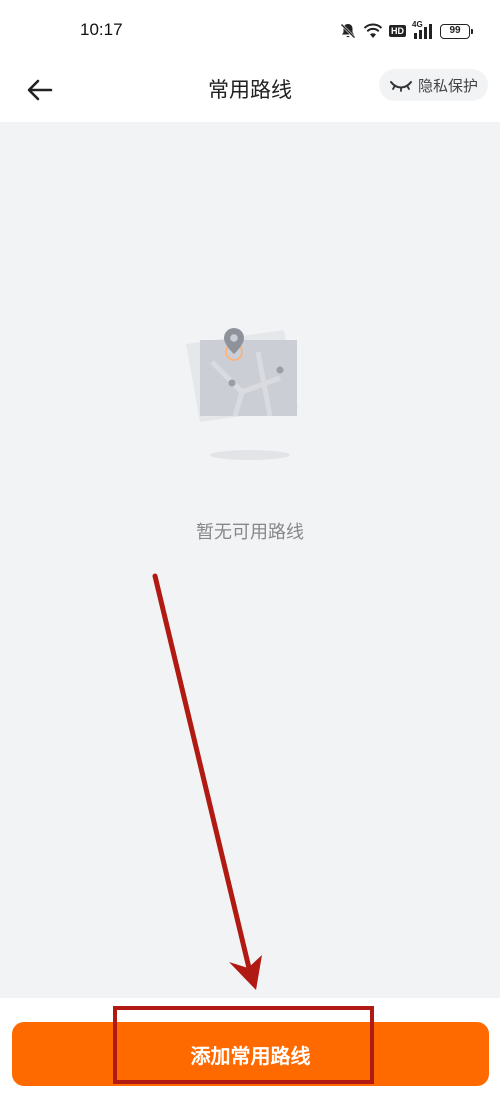 The image size is (500, 1111). What do you see at coordinates (250, 397) in the screenshot?
I see `empty-map-icon` at bounding box center [250, 397].